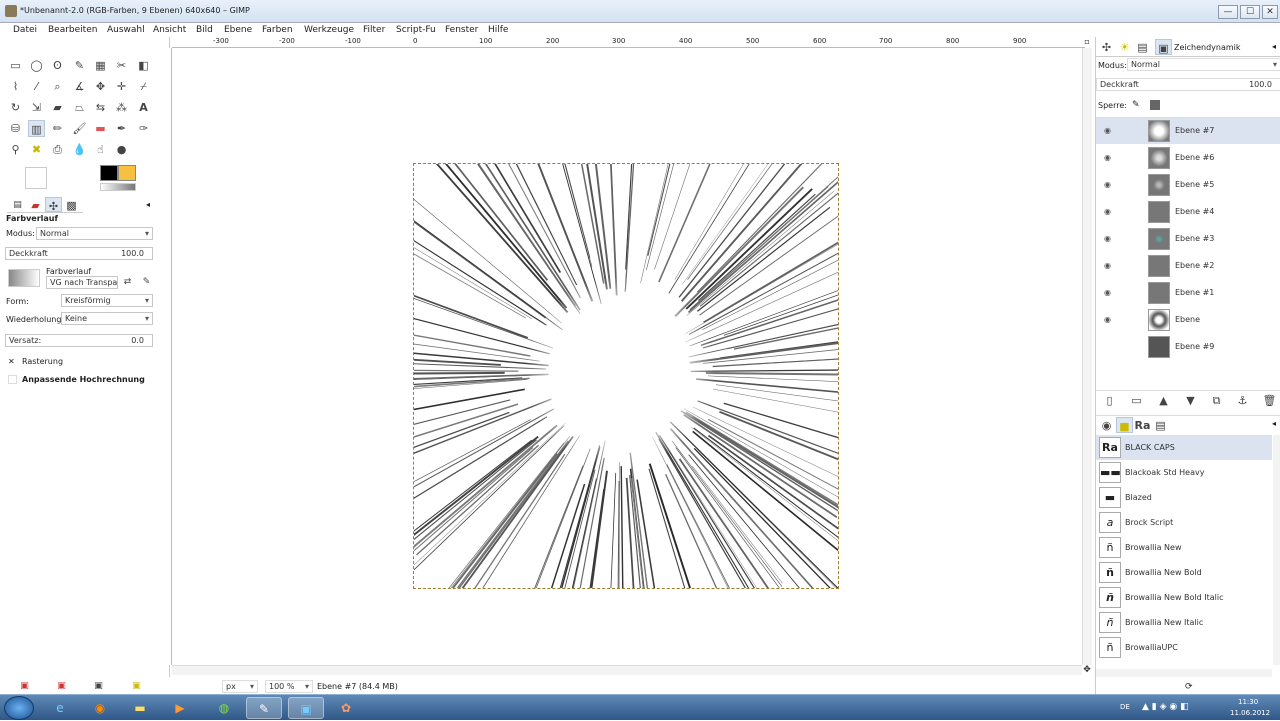 The width and height of the screenshot is (1280, 721). What do you see at coordinates (1165, 707) in the screenshot?
I see `tray-icons: ▲ ▮ ◈ ◉ ◧` at bounding box center [1165, 707].